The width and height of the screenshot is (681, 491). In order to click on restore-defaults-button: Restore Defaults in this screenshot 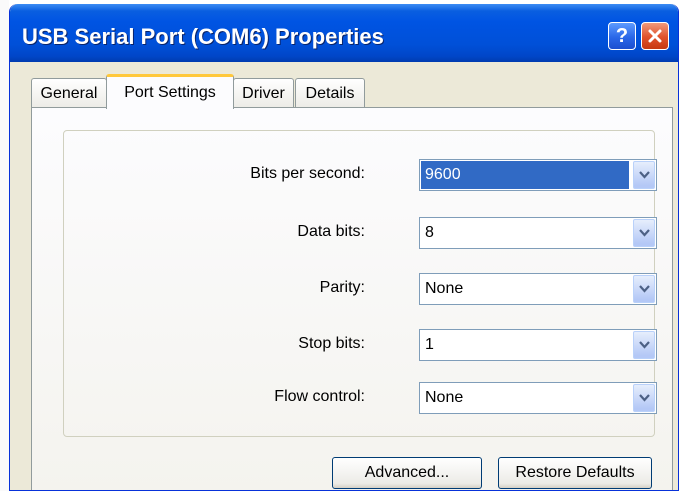, I will do `click(575, 473)`.